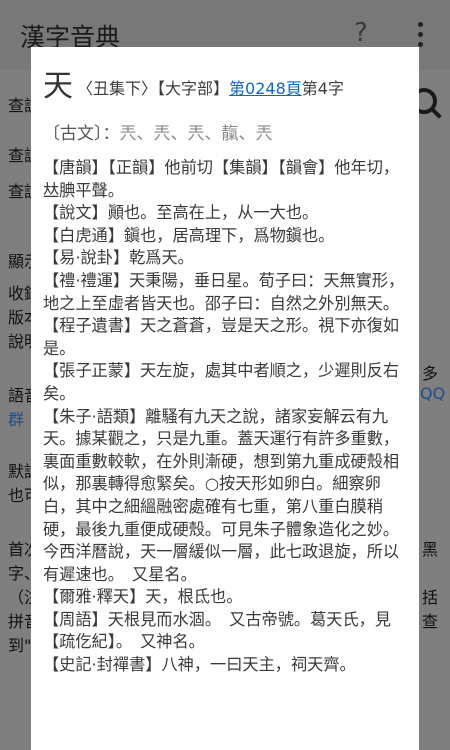 This screenshot has width=450, height=750. Describe the element at coordinates (118, 258) in the screenshot. I see `entry-yi-shuogua: 【易·說卦】乾爲天。` at that location.